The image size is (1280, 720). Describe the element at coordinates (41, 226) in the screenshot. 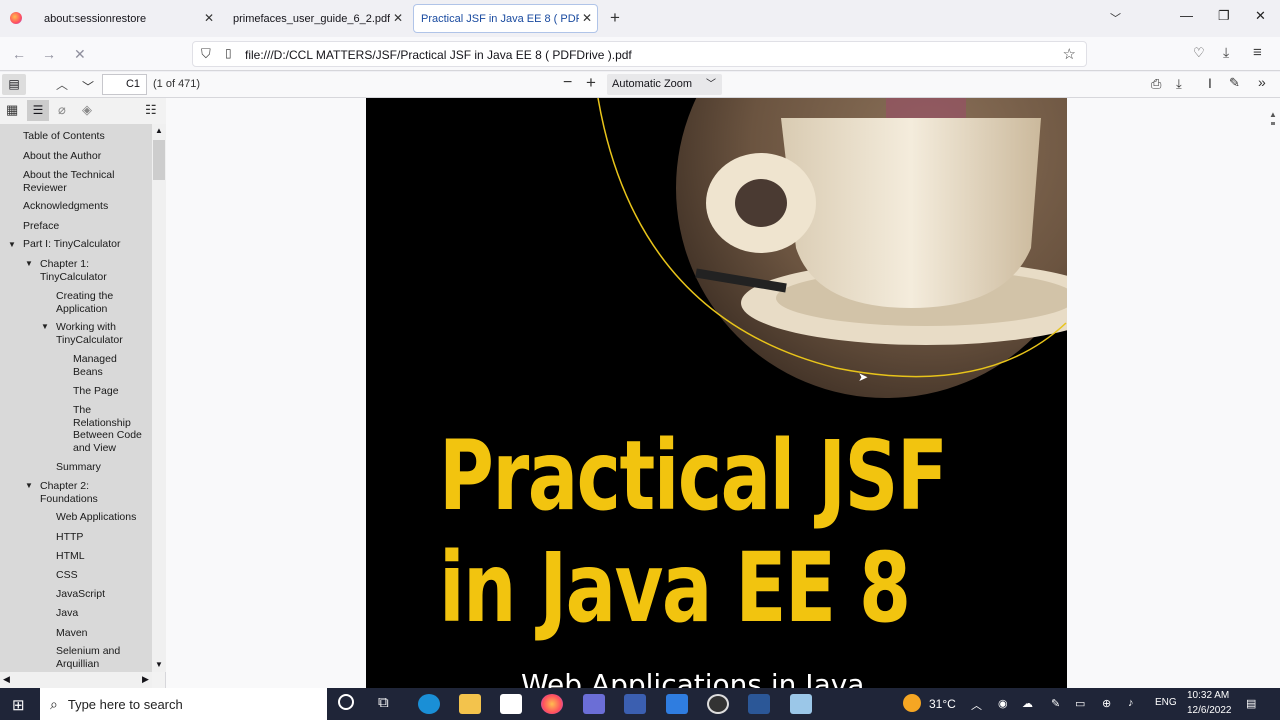

I see `outline-item: Preface` at that location.